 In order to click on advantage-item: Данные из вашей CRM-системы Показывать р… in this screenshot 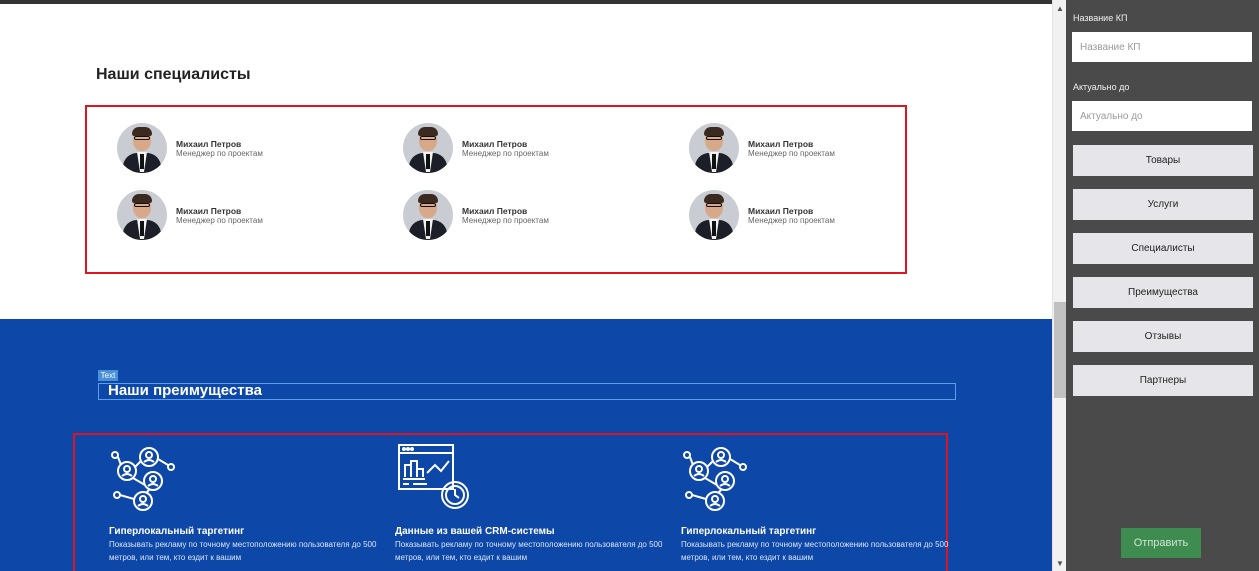, I will do `click(532, 503)`.